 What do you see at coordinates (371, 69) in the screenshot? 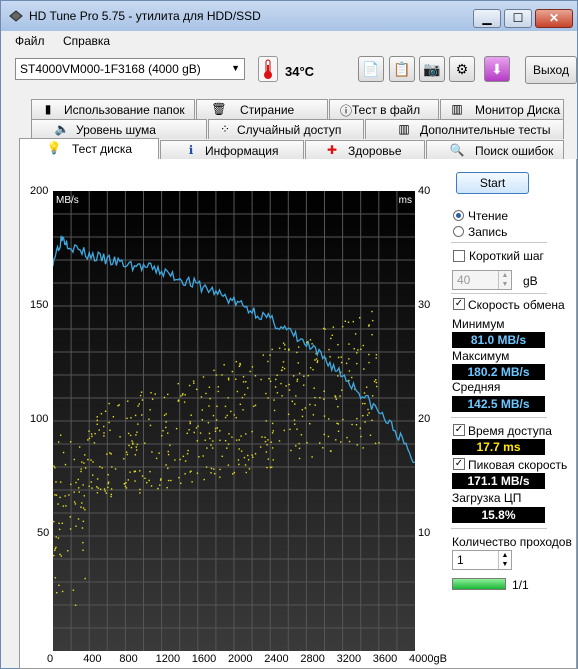
I see `copy-info-button: 📄` at bounding box center [371, 69].